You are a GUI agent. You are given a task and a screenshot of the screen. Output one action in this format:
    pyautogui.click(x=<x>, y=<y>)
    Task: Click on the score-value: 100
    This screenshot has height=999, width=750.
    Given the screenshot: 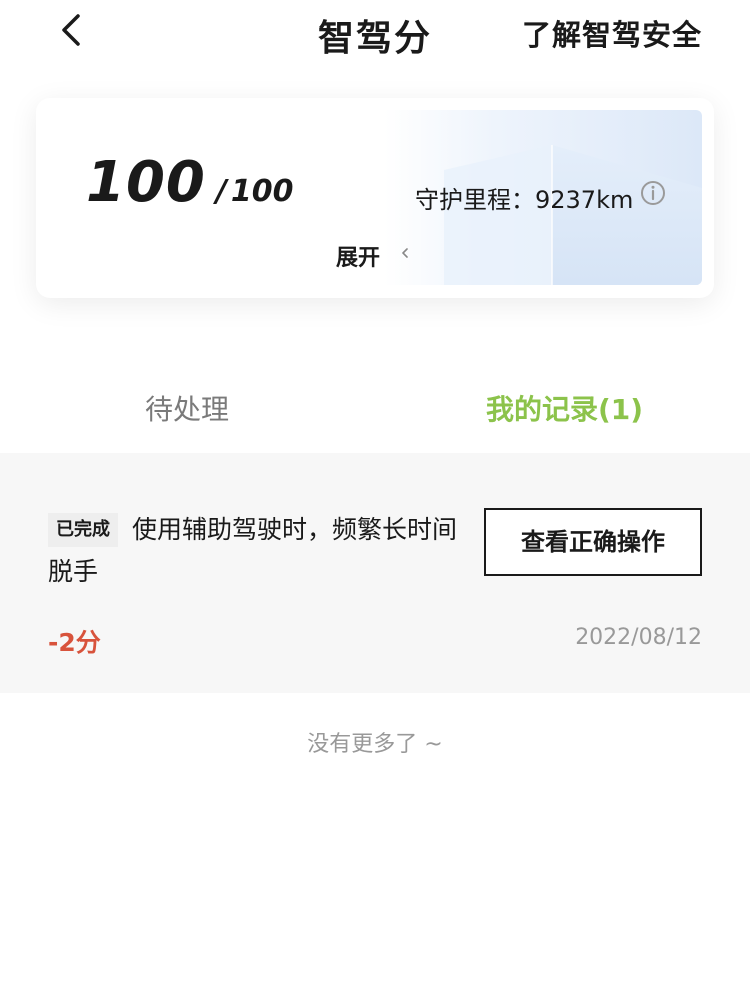 What is the action you would take?
    pyautogui.click(x=146, y=182)
    